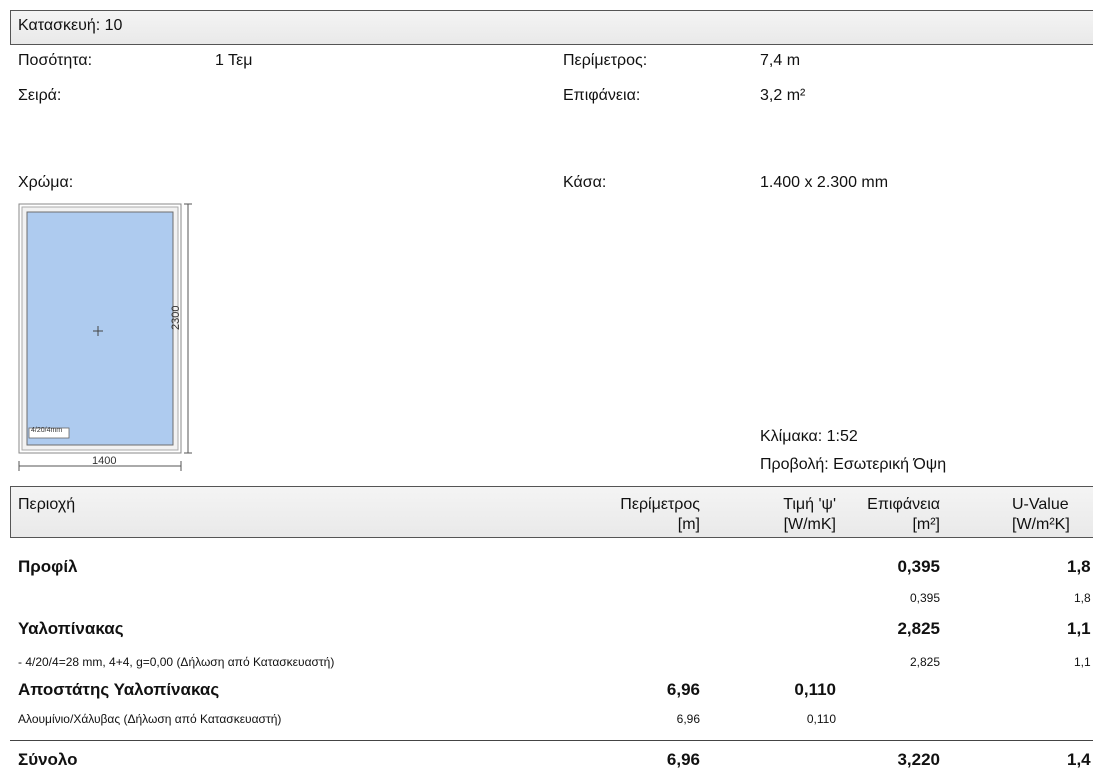  Describe the element at coordinates (100, 328) in the screenshot. I see `glass-pane` at that location.